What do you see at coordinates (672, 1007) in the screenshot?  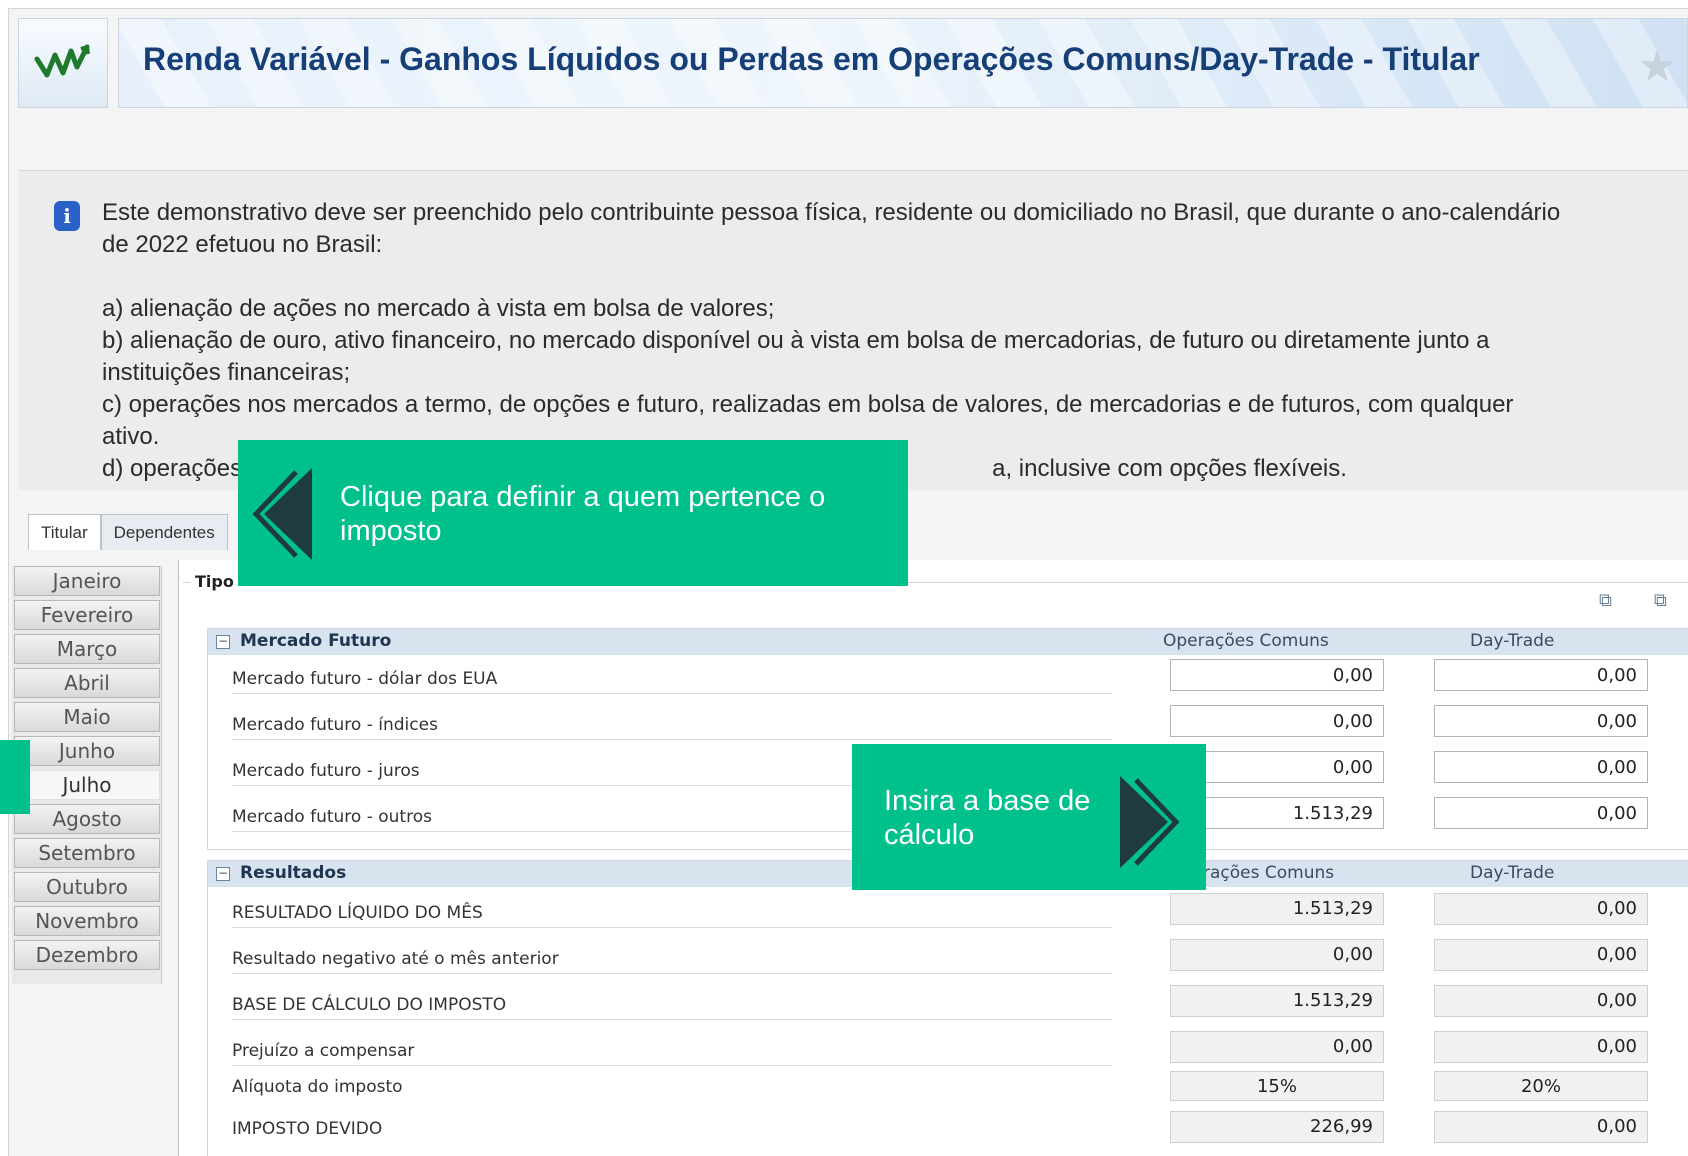 I see `row-label: BASE DE CÁLCULO DO IMPOSTO` at bounding box center [672, 1007].